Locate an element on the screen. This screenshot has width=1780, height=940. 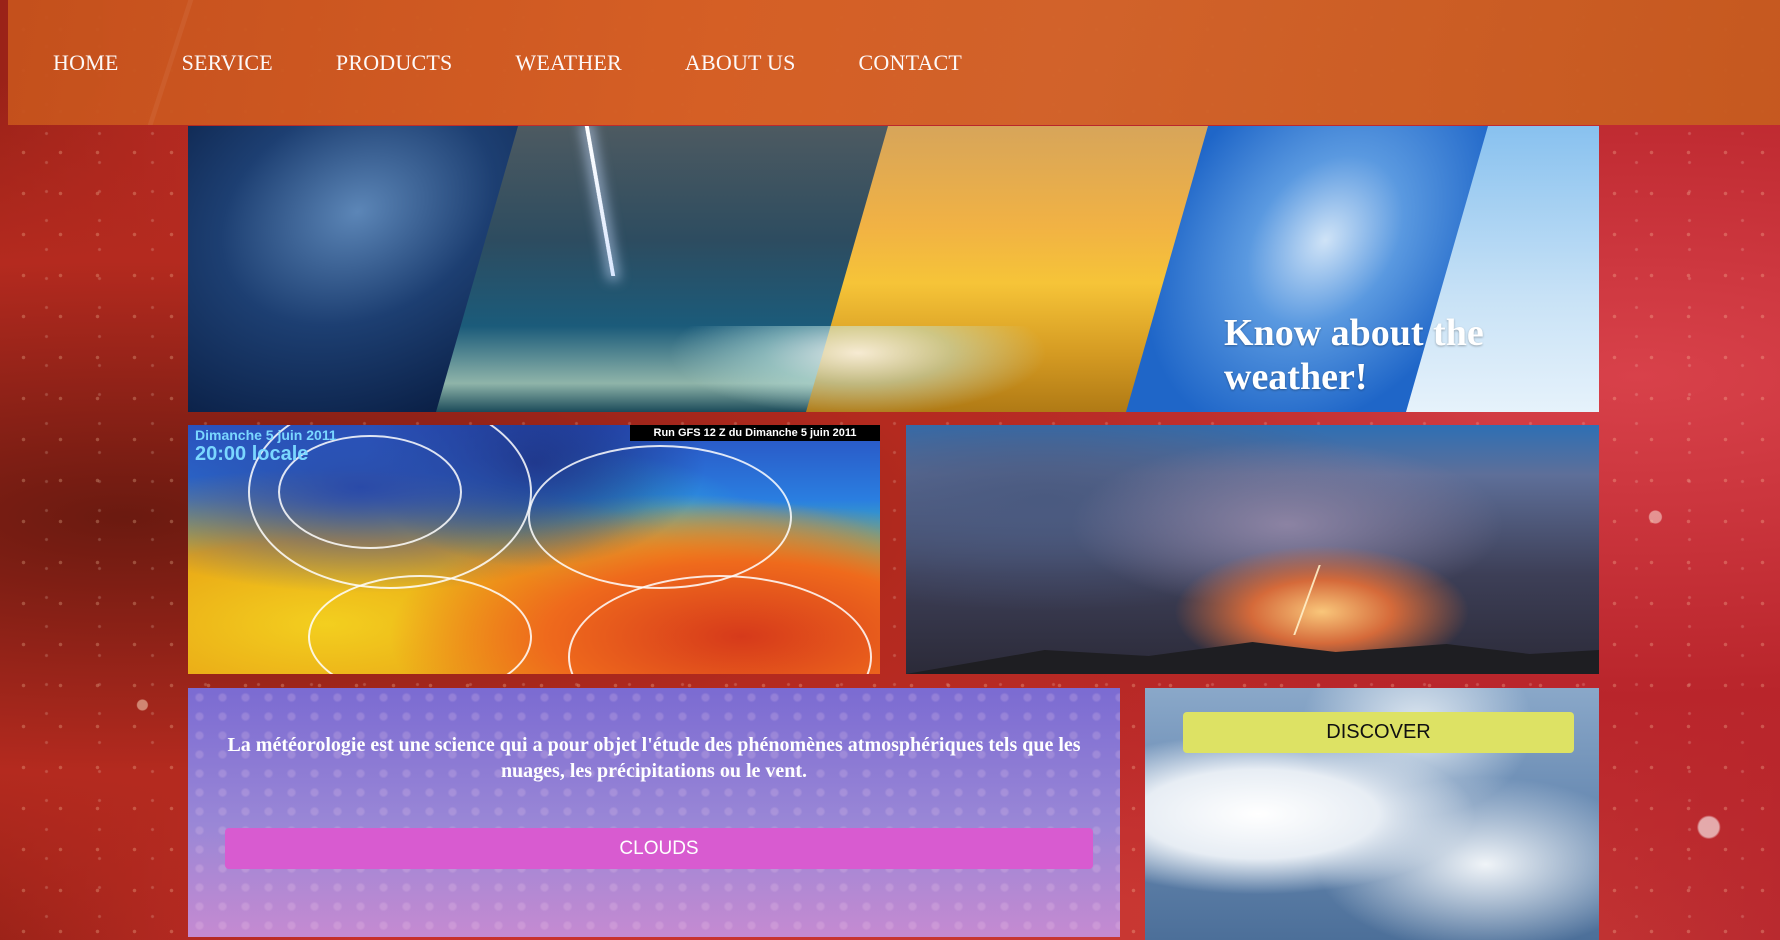
mountain-silhouette is located at coordinates (1252, 658).